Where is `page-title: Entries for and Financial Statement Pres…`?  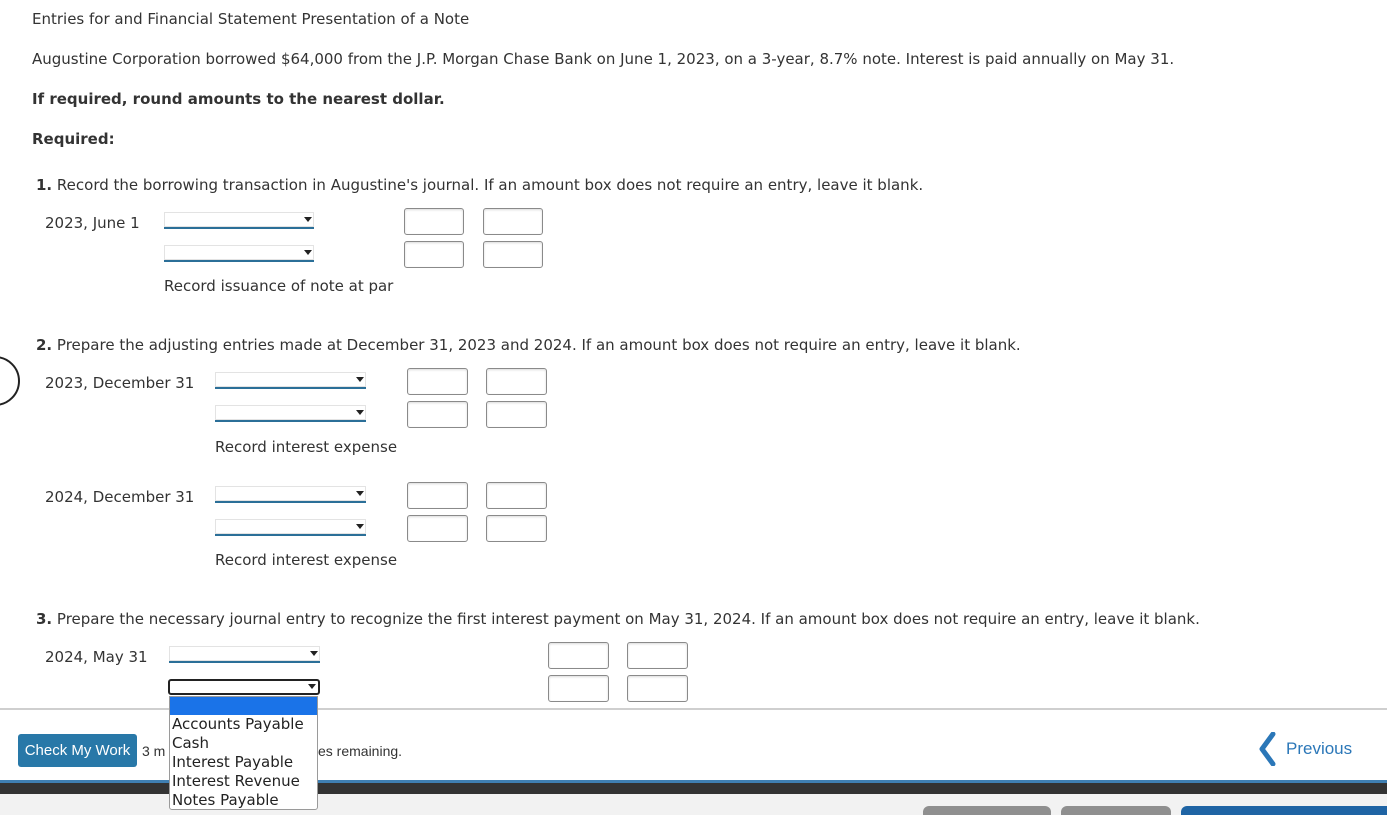 page-title: Entries for and Financial Statement Pres… is located at coordinates (251, 19).